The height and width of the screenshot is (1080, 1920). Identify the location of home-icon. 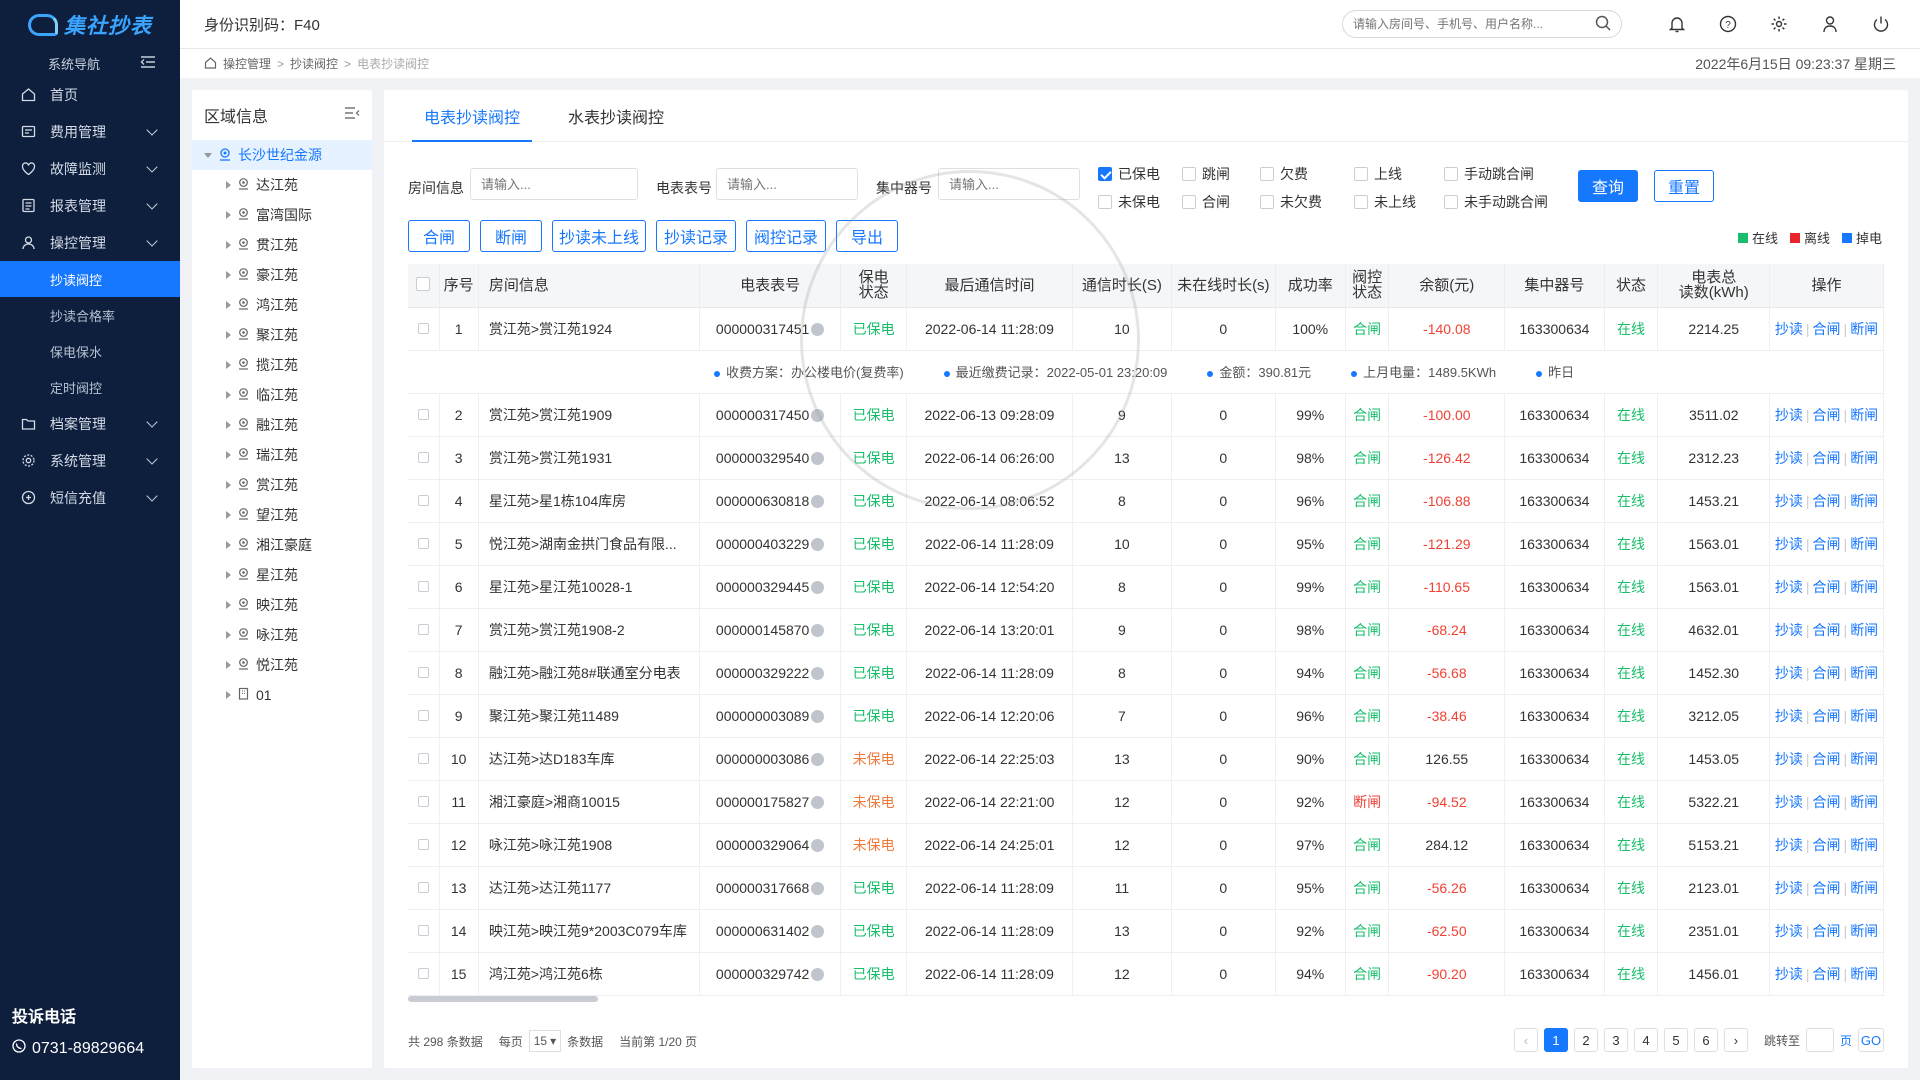
(210, 64).